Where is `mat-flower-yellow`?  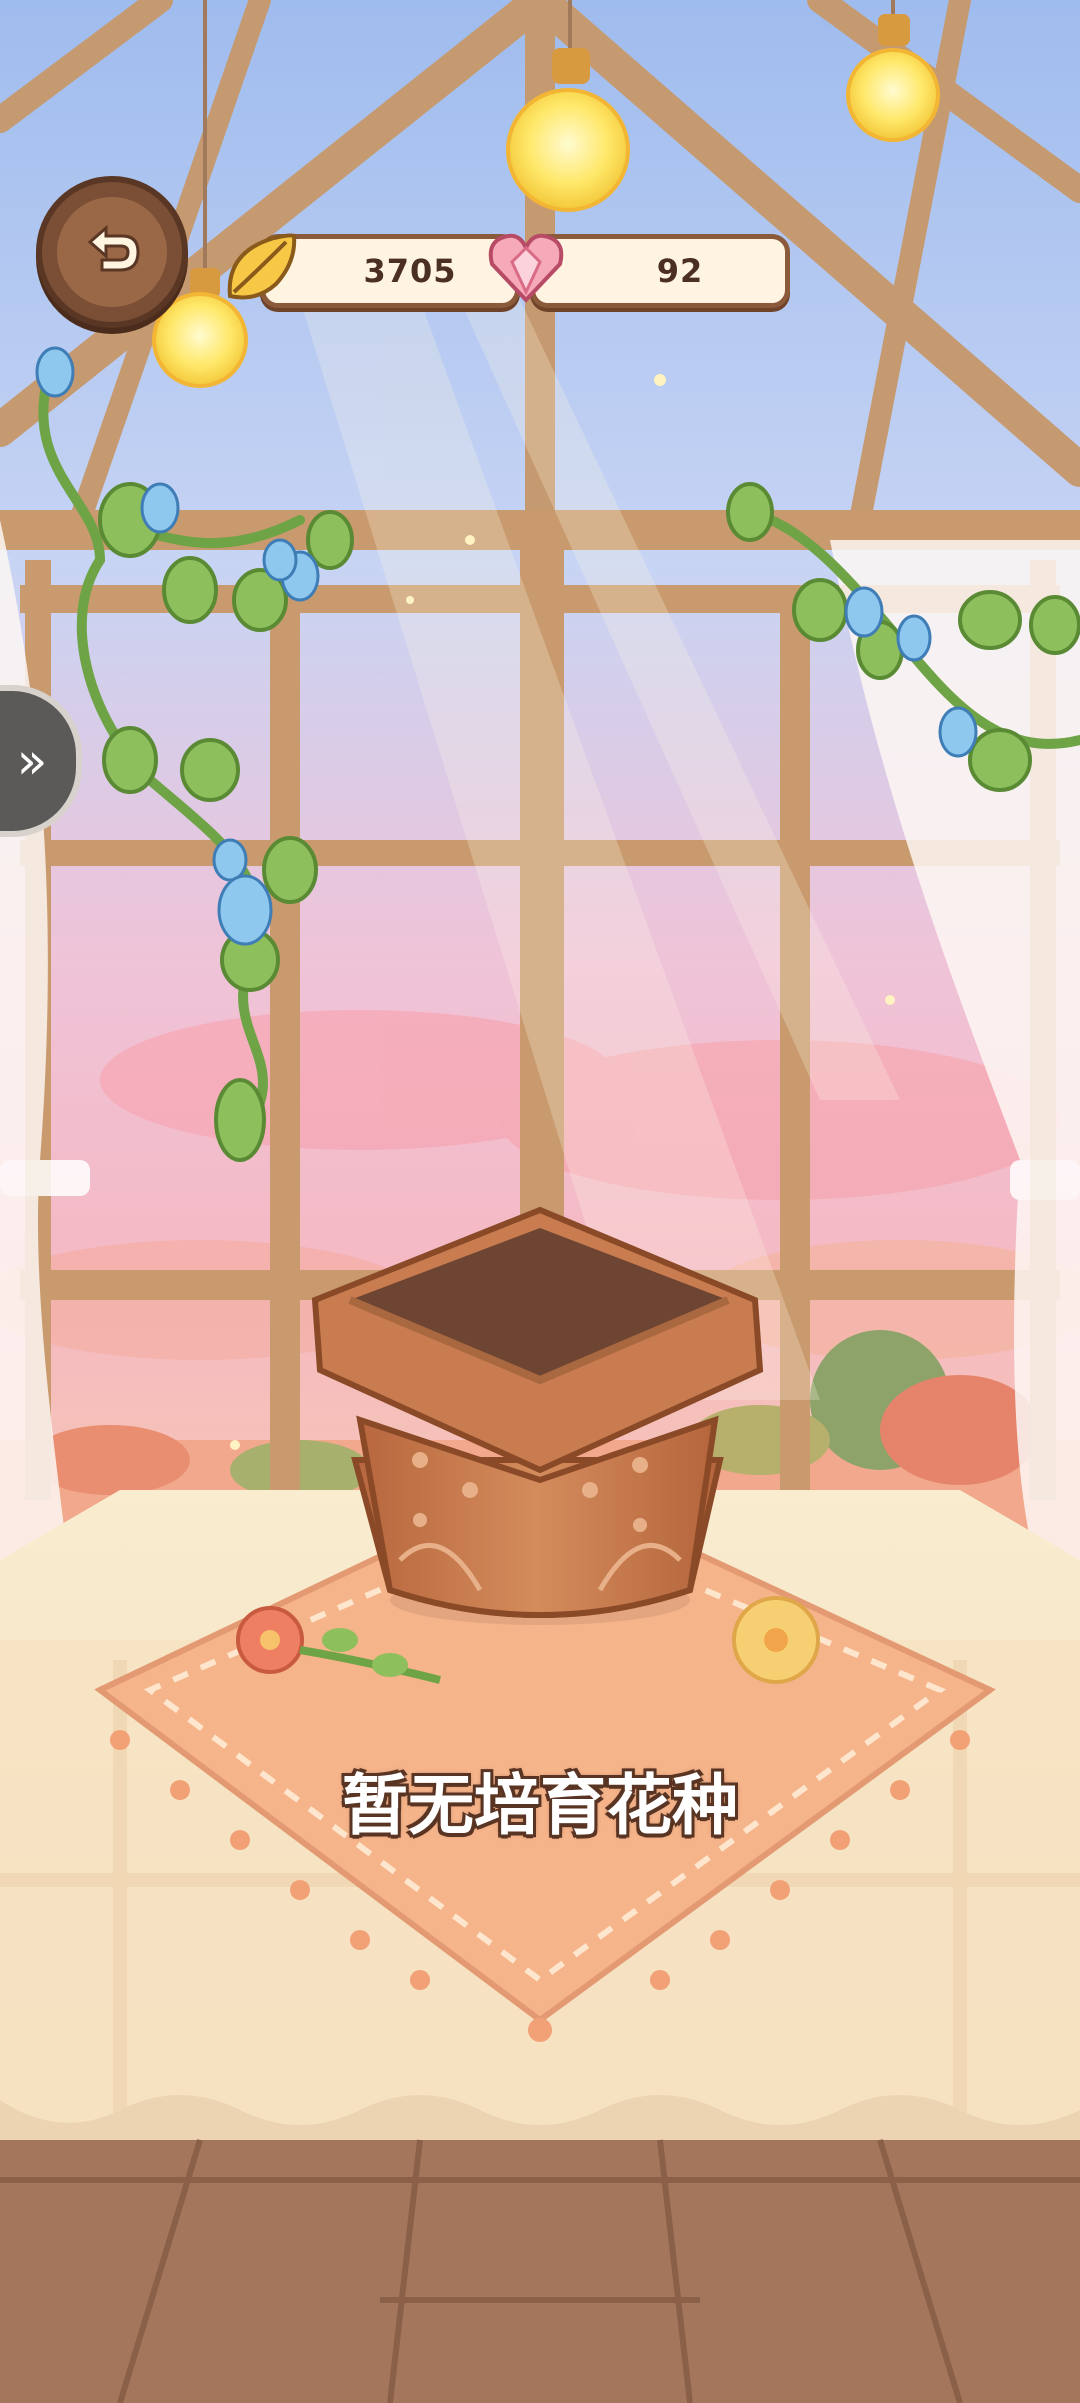 mat-flower-yellow is located at coordinates (776, 1640).